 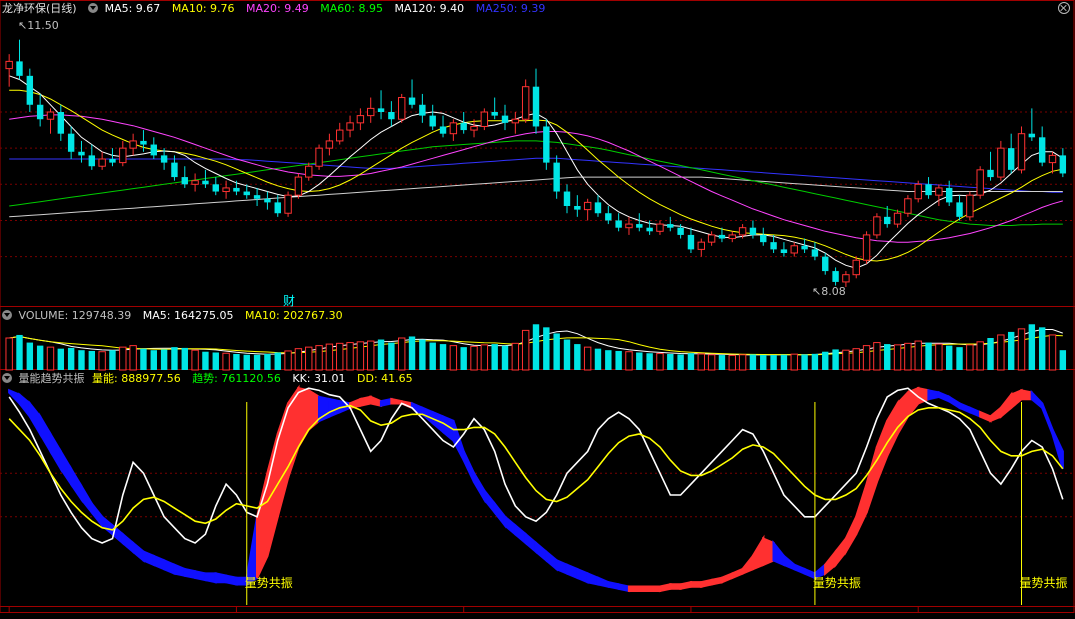 What do you see at coordinates (319, 378) in the screenshot?
I see `kk-label: KK: 31.01` at bounding box center [319, 378].